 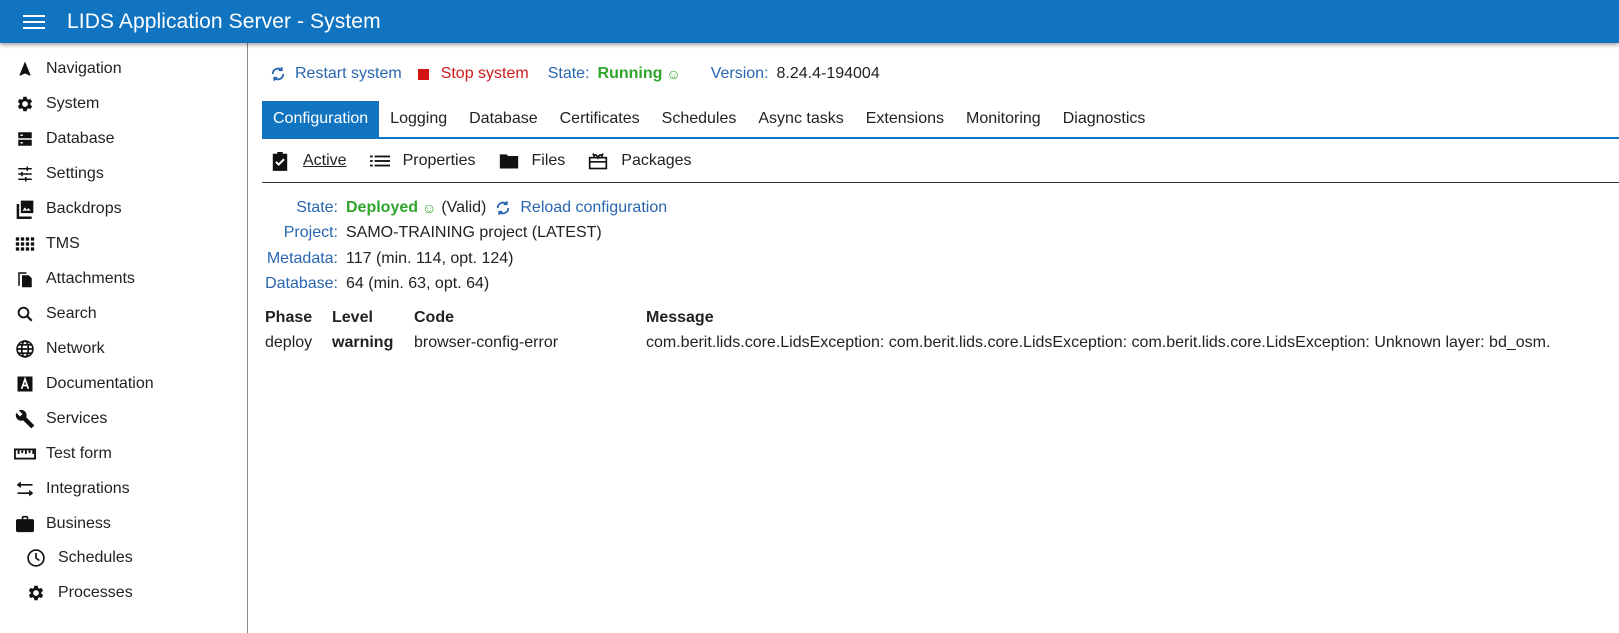 I want to click on subtab-properties: Properties, so click(x=422, y=161).